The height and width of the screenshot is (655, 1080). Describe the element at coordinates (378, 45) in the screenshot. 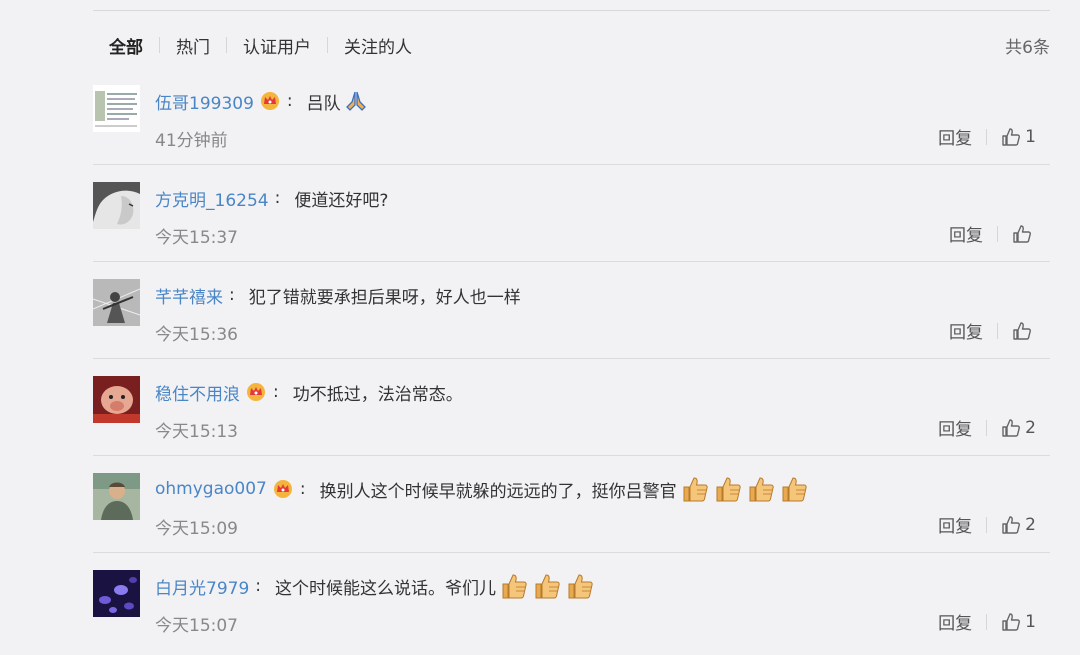

I see `tab-following: 关注的人` at that location.